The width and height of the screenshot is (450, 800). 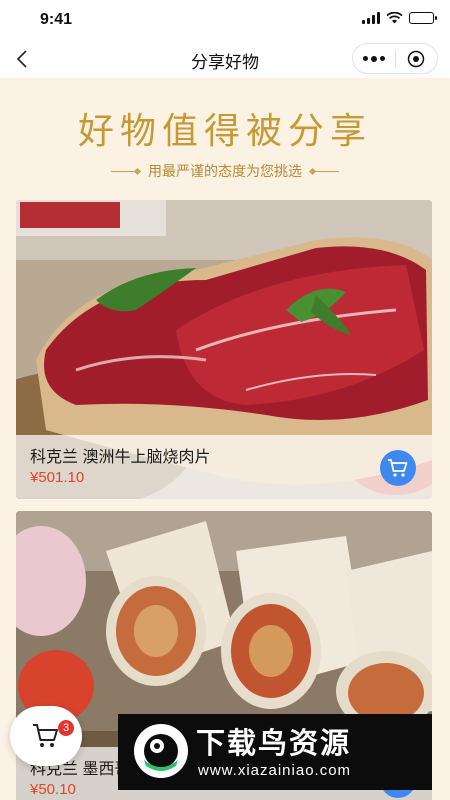 I want to click on product-name: 科克兰 澳洲牛上脑烧肉片, so click(x=120, y=457).